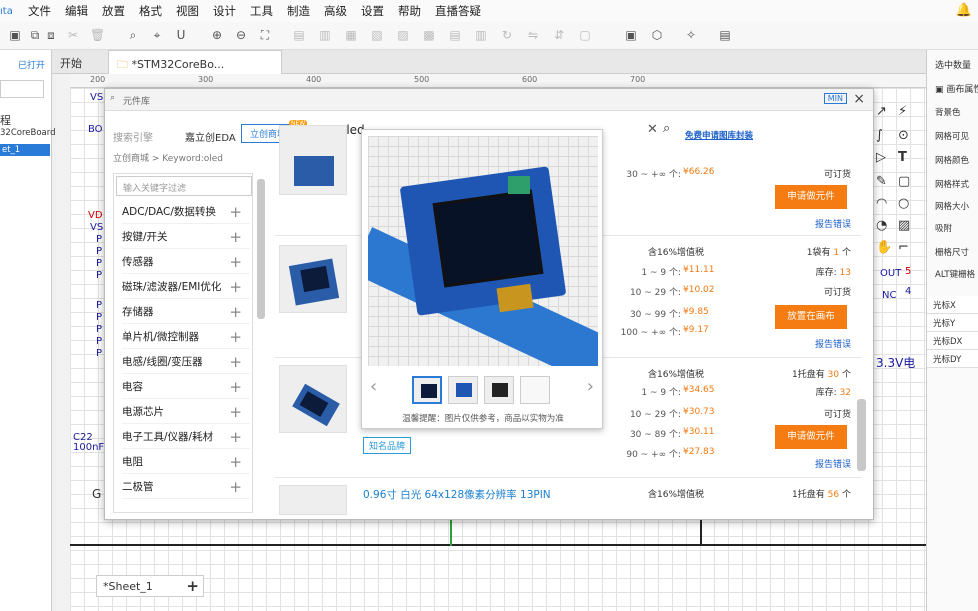  I want to click on image-tool-icon: ▨, so click(904, 225).